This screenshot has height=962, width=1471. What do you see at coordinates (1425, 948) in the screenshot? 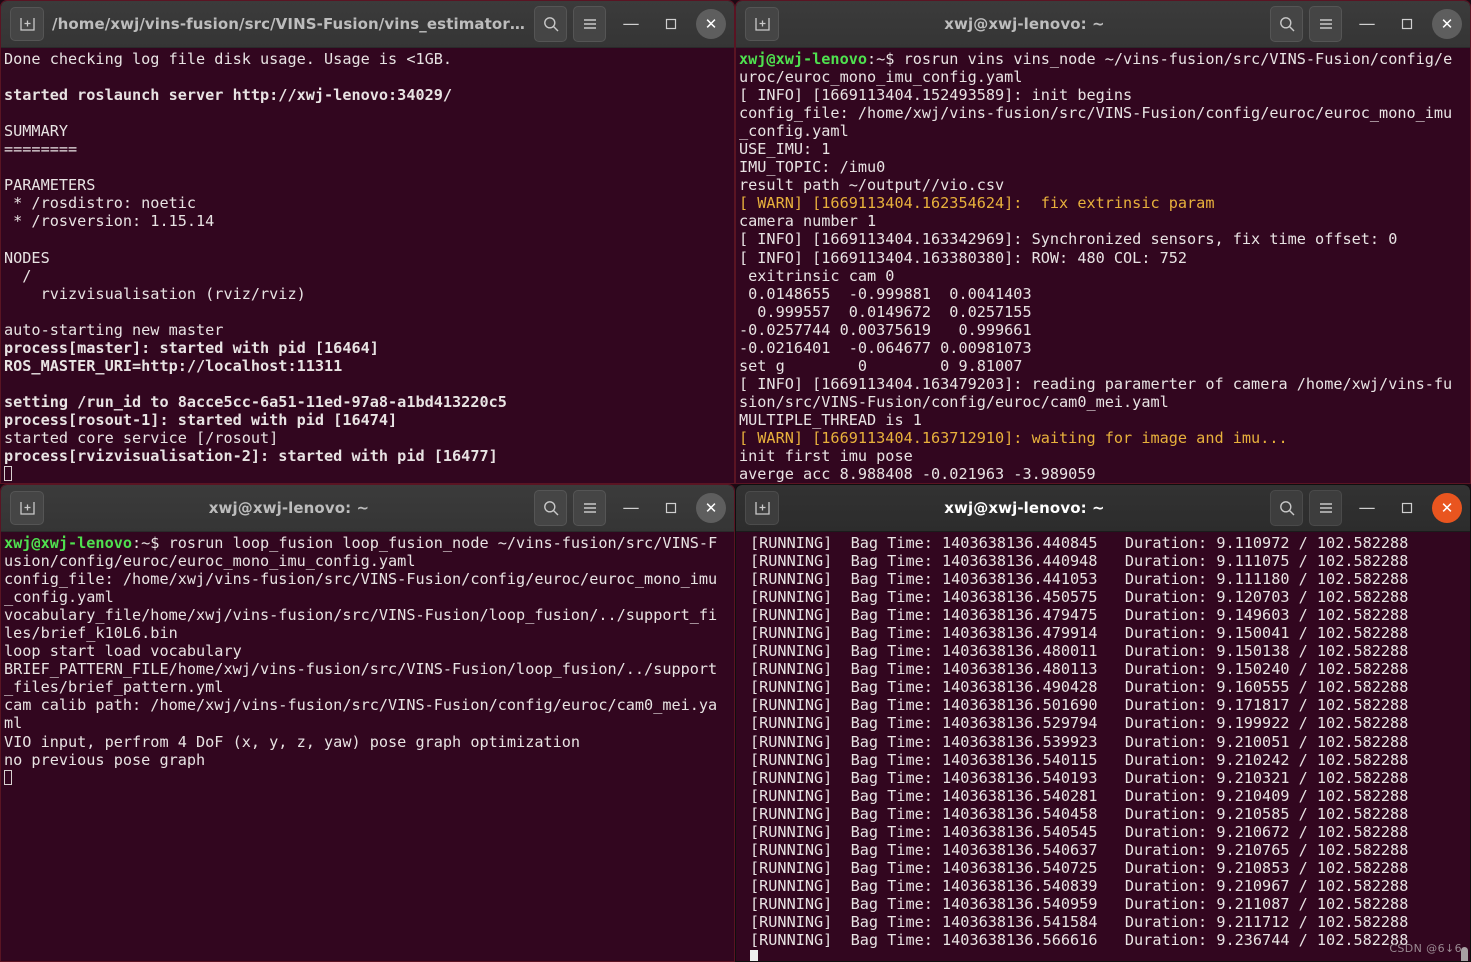
I see `csdn-watermark: CSDN @6↓6` at bounding box center [1425, 948].